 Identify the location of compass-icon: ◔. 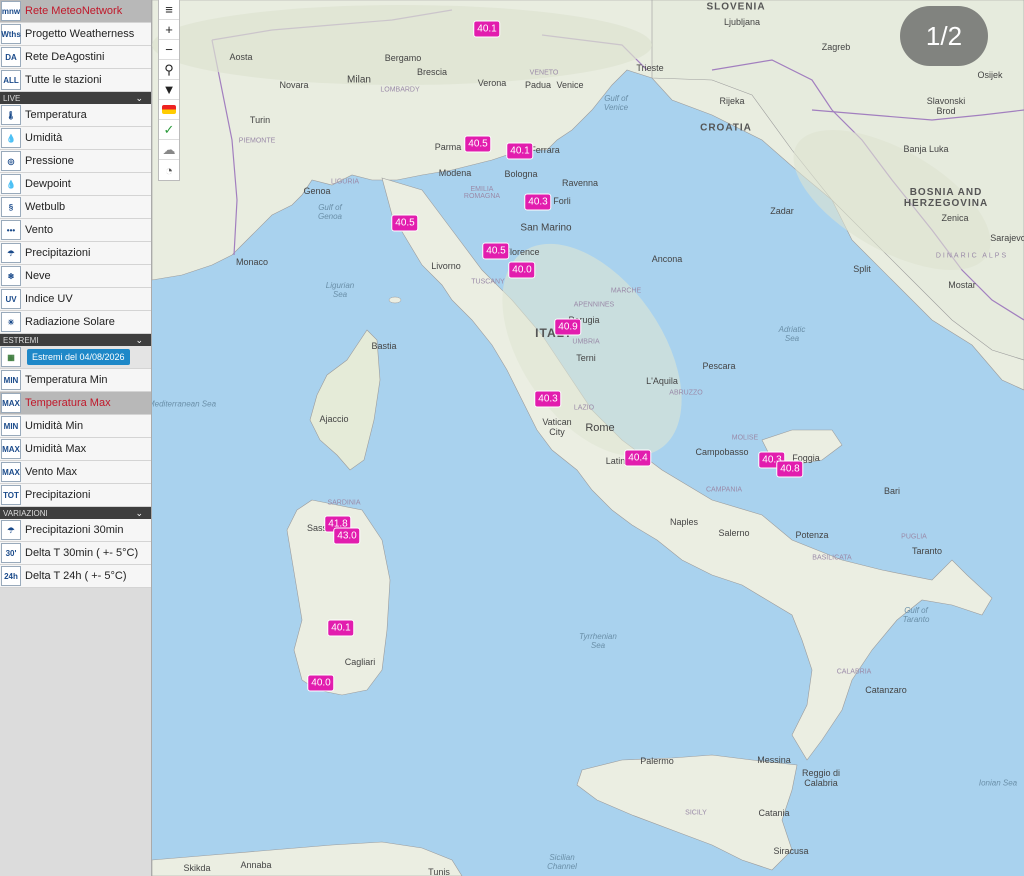
(169, 170).